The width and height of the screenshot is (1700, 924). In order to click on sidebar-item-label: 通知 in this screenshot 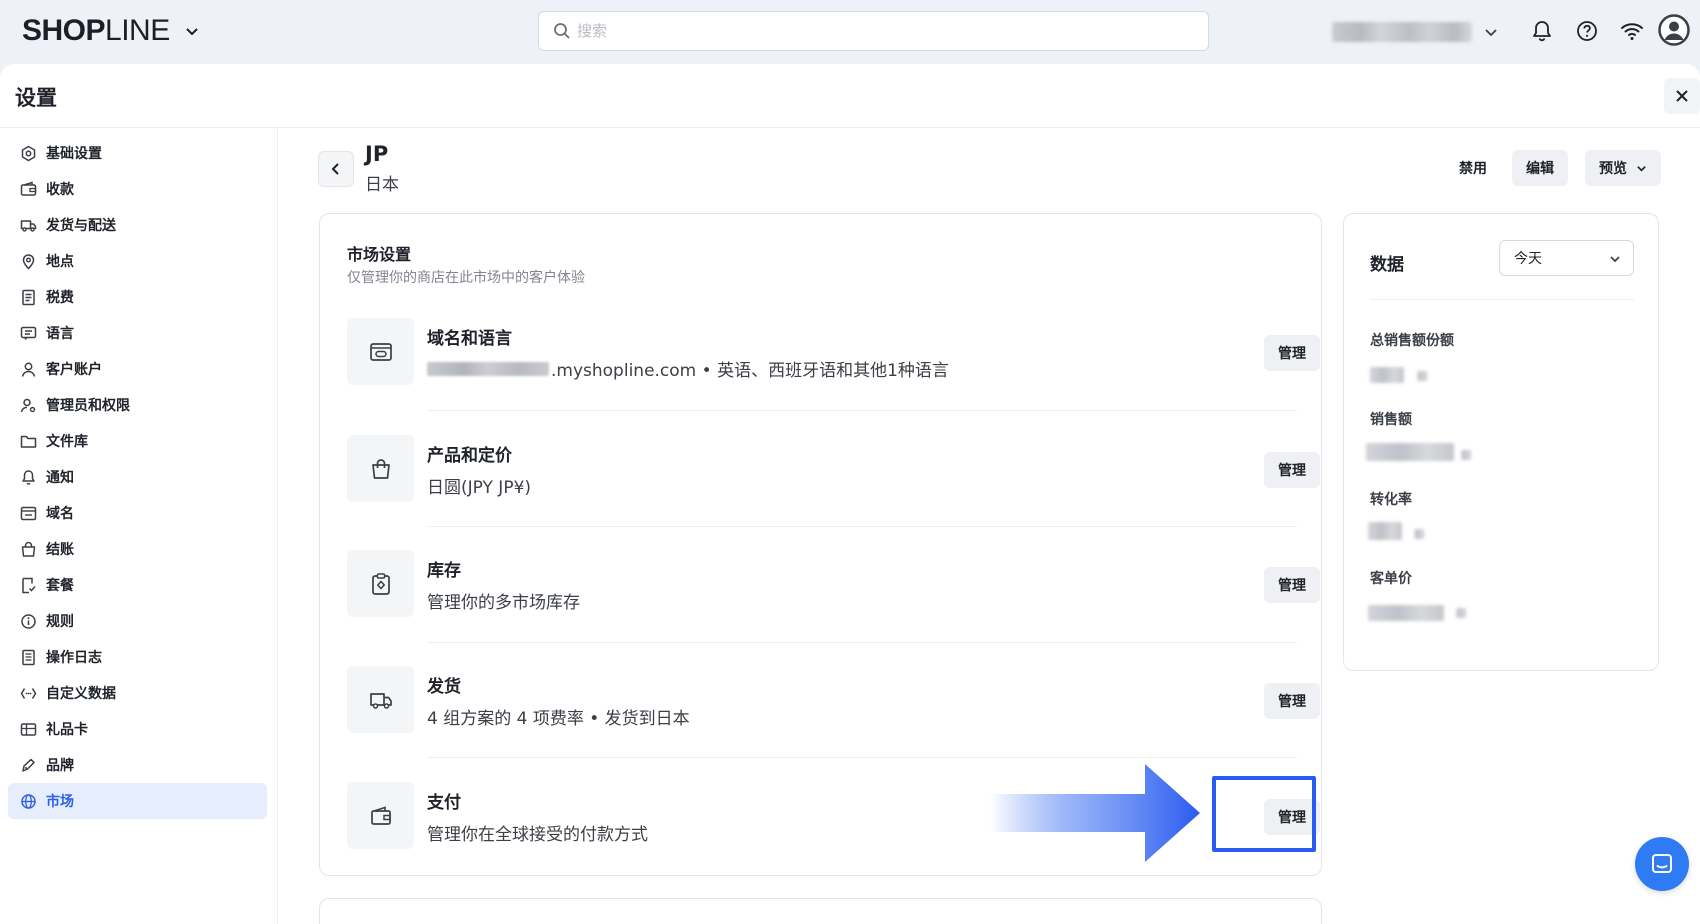, I will do `click(60, 478)`.